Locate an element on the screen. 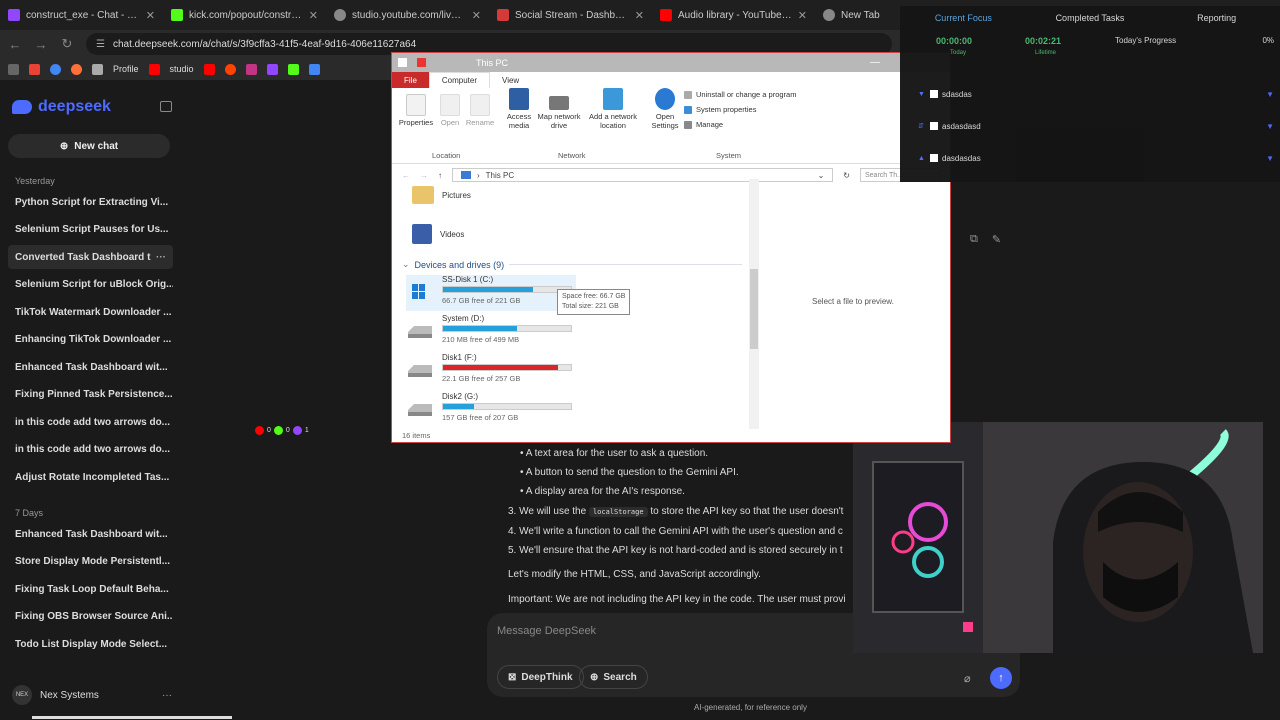 This screenshot has height=720, width=1280. browser-tab: Audio library - YouTube Studio✕ is located at coordinates (733, 15).